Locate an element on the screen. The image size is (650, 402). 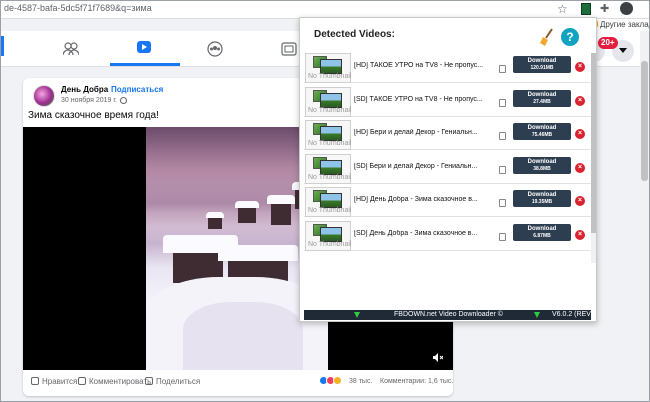
bookmark-star-icon: ☆ is located at coordinates (562, 9).